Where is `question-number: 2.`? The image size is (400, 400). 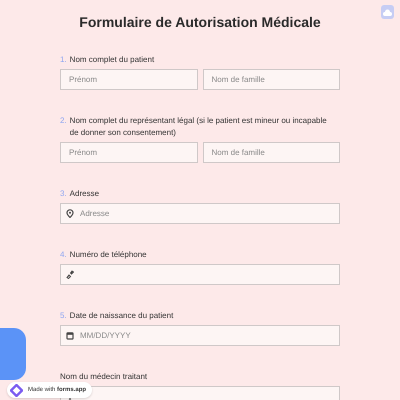 question-number: 2. is located at coordinates (63, 121).